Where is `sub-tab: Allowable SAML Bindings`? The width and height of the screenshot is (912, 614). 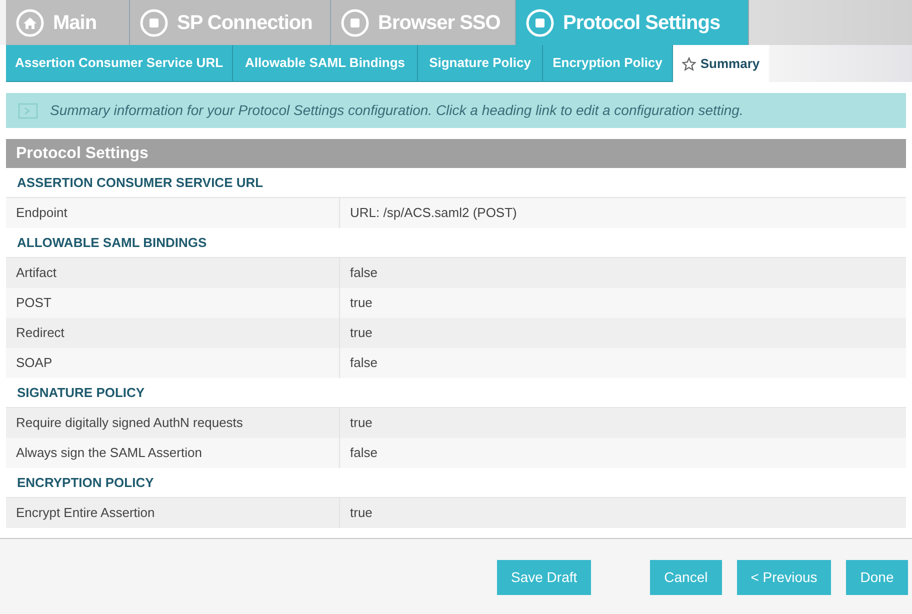 sub-tab: Allowable SAML Bindings is located at coordinates (325, 63).